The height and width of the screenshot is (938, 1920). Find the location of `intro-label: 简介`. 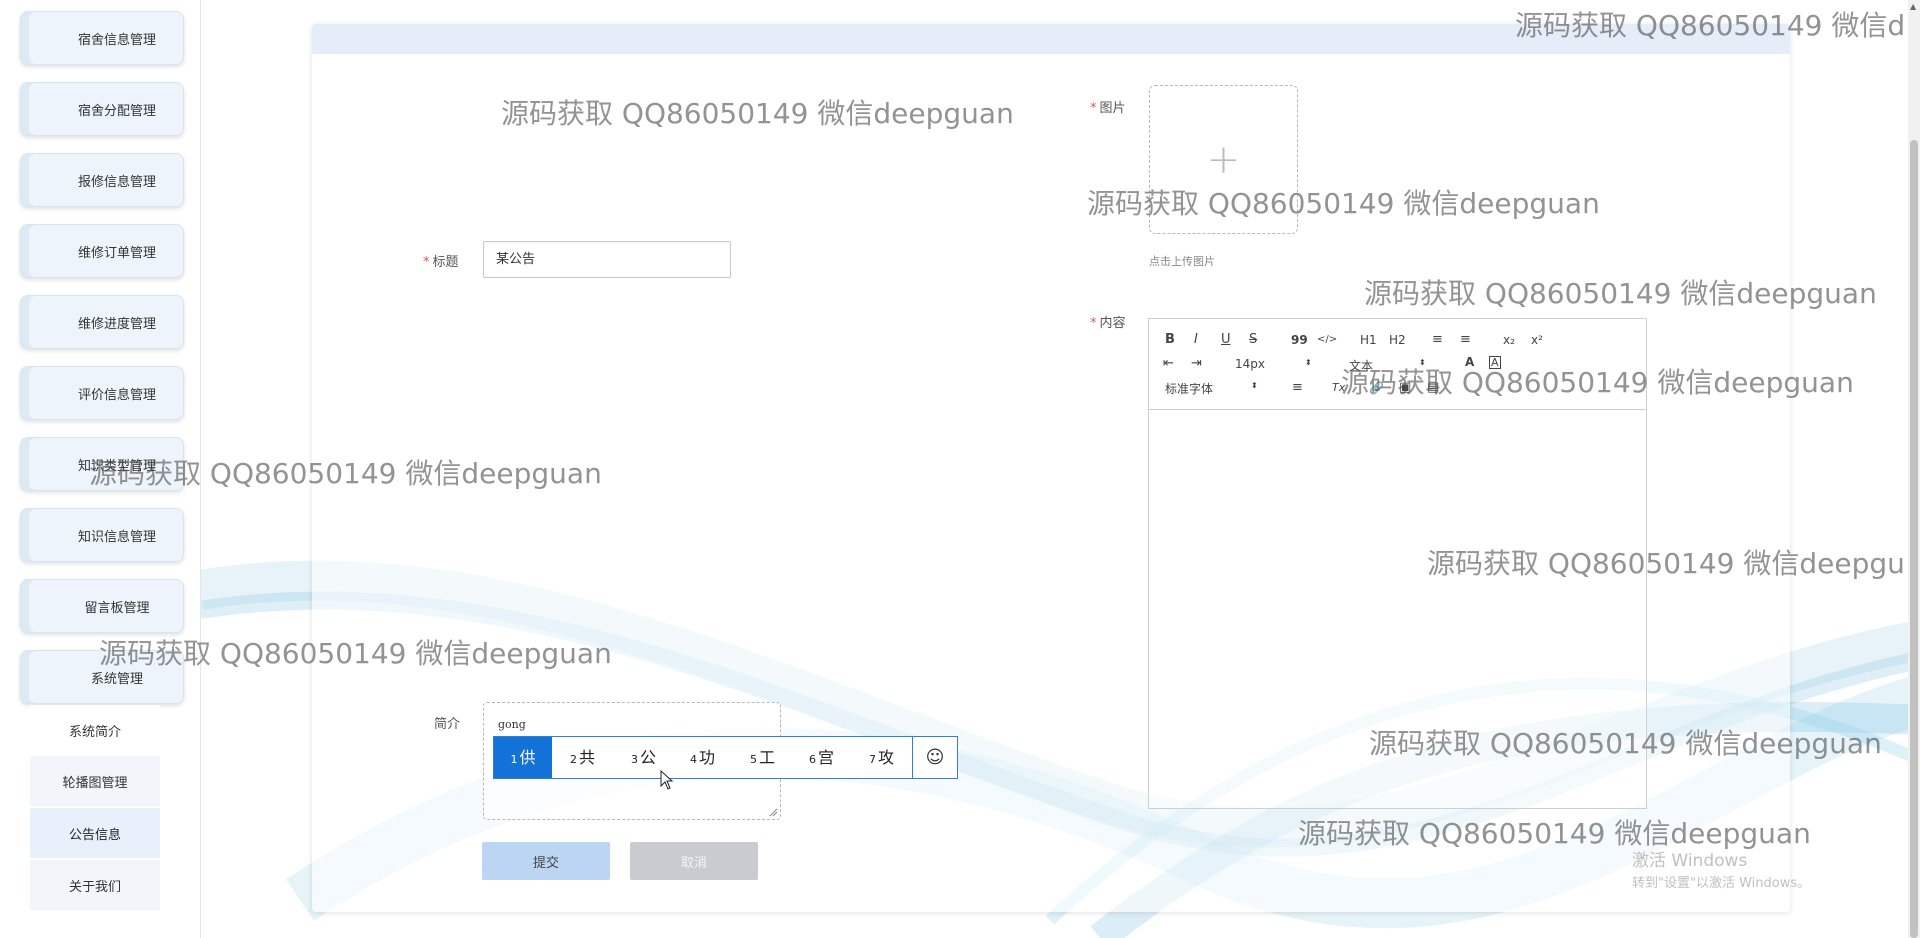

intro-label: 简介 is located at coordinates (447, 724).